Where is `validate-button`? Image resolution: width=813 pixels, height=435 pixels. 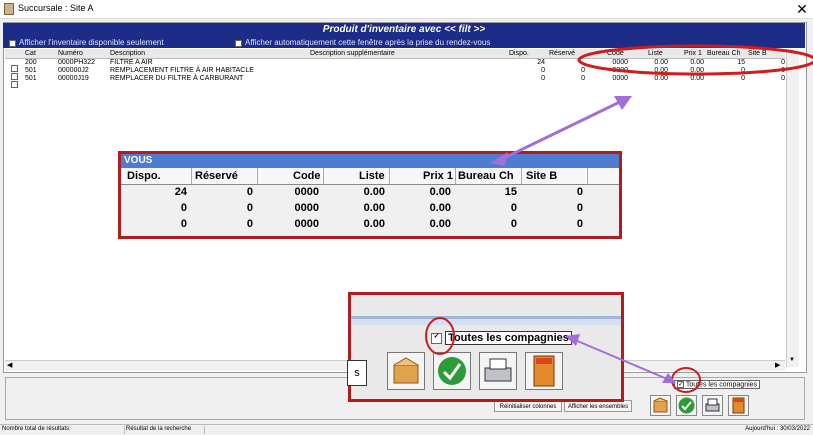 validate-button is located at coordinates (686, 405).